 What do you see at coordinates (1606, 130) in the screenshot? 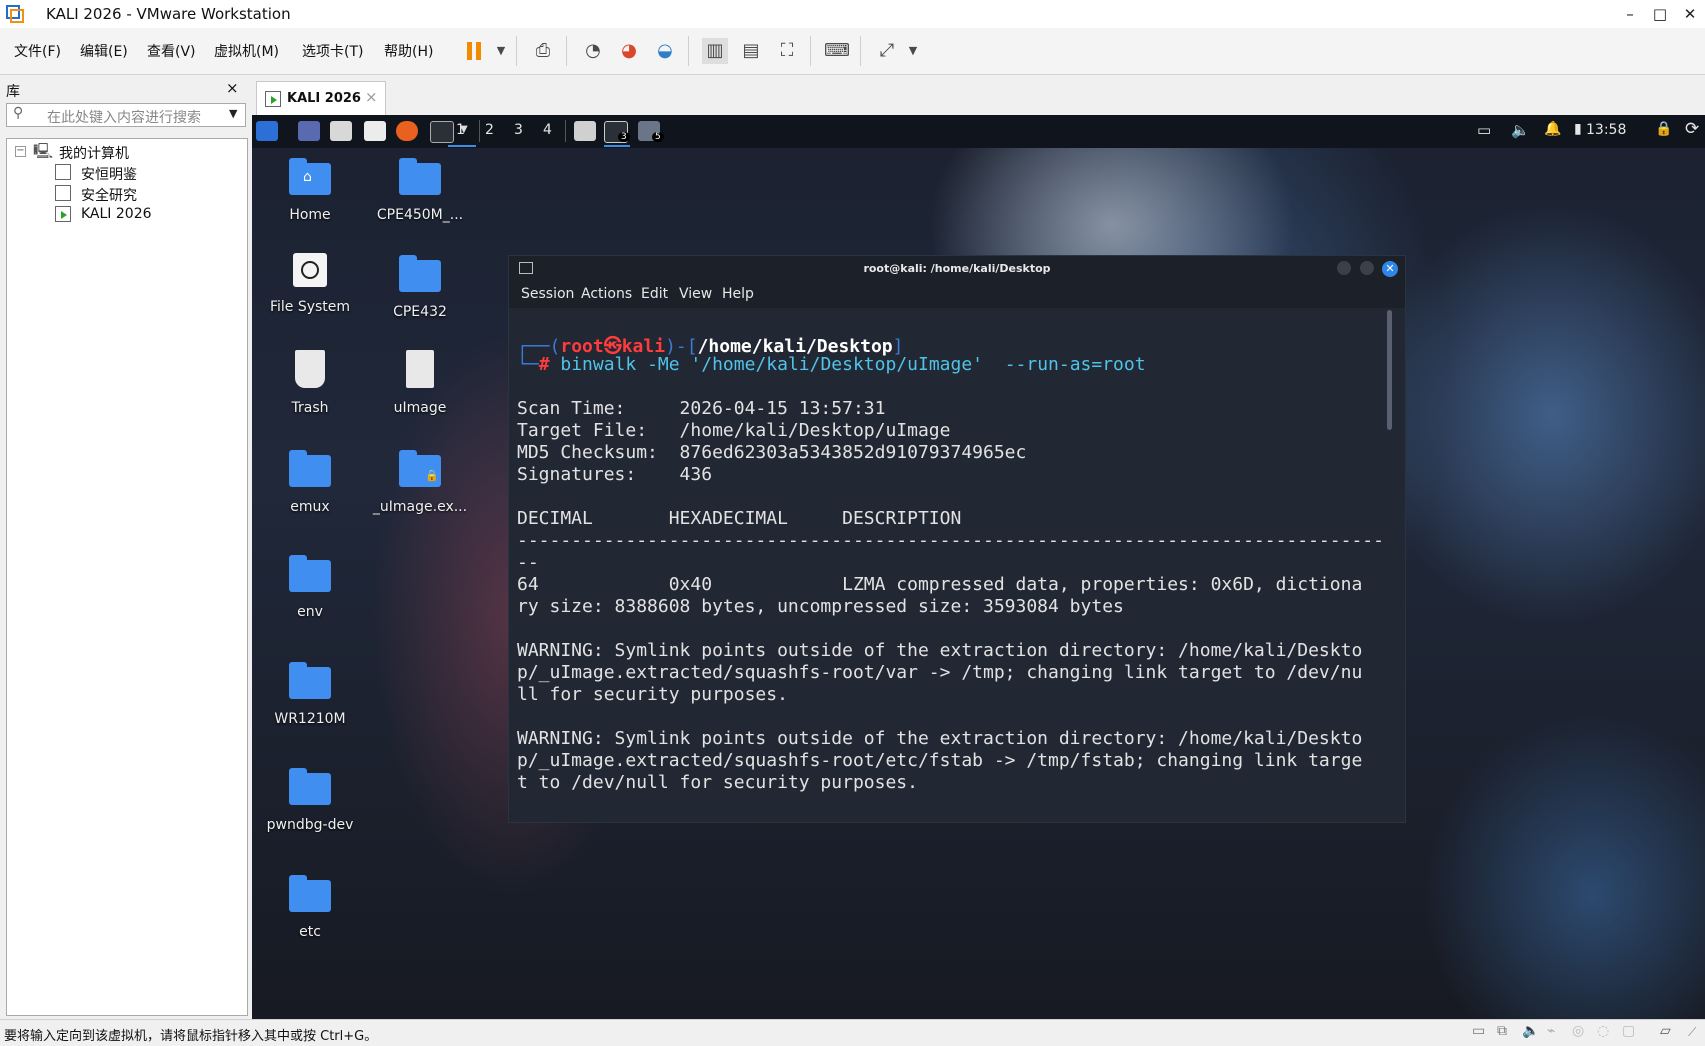
I see `clock: 13:58` at bounding box center [1606, 130].